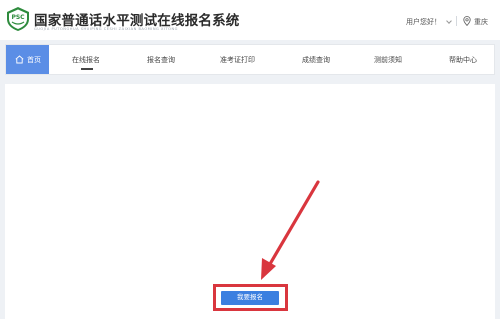 This screenshot has width=500, height=319. I want to click on location-pin-icon, so click(467, 21).